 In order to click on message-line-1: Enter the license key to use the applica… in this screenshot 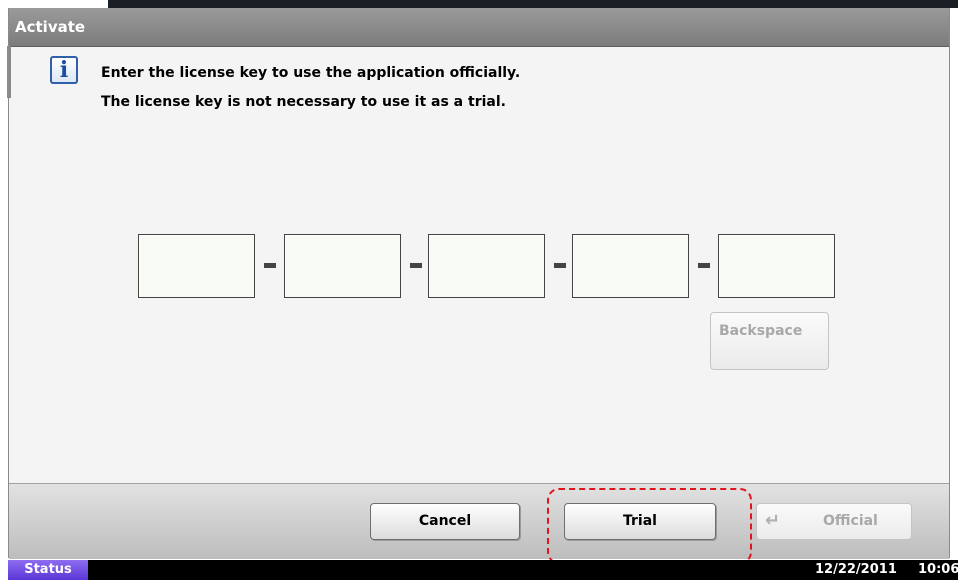, I will do `click(311, 73)`.